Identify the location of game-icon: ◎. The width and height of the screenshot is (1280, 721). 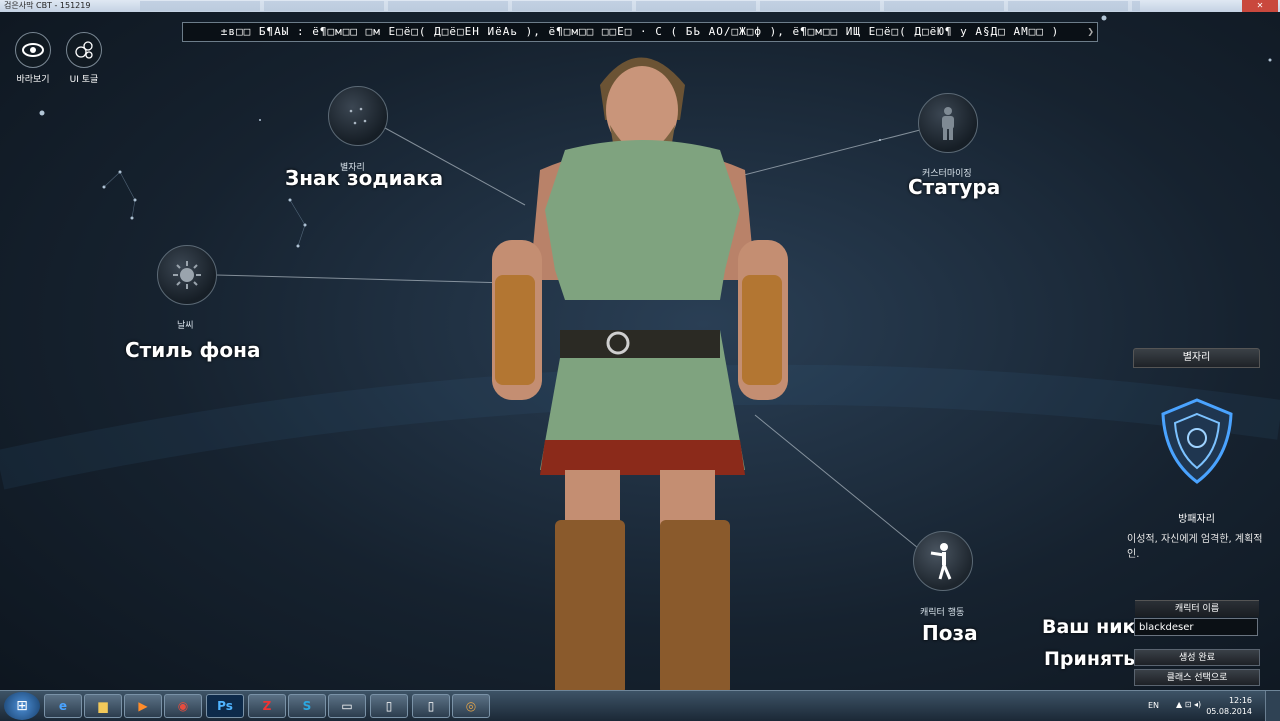
(471, 706).